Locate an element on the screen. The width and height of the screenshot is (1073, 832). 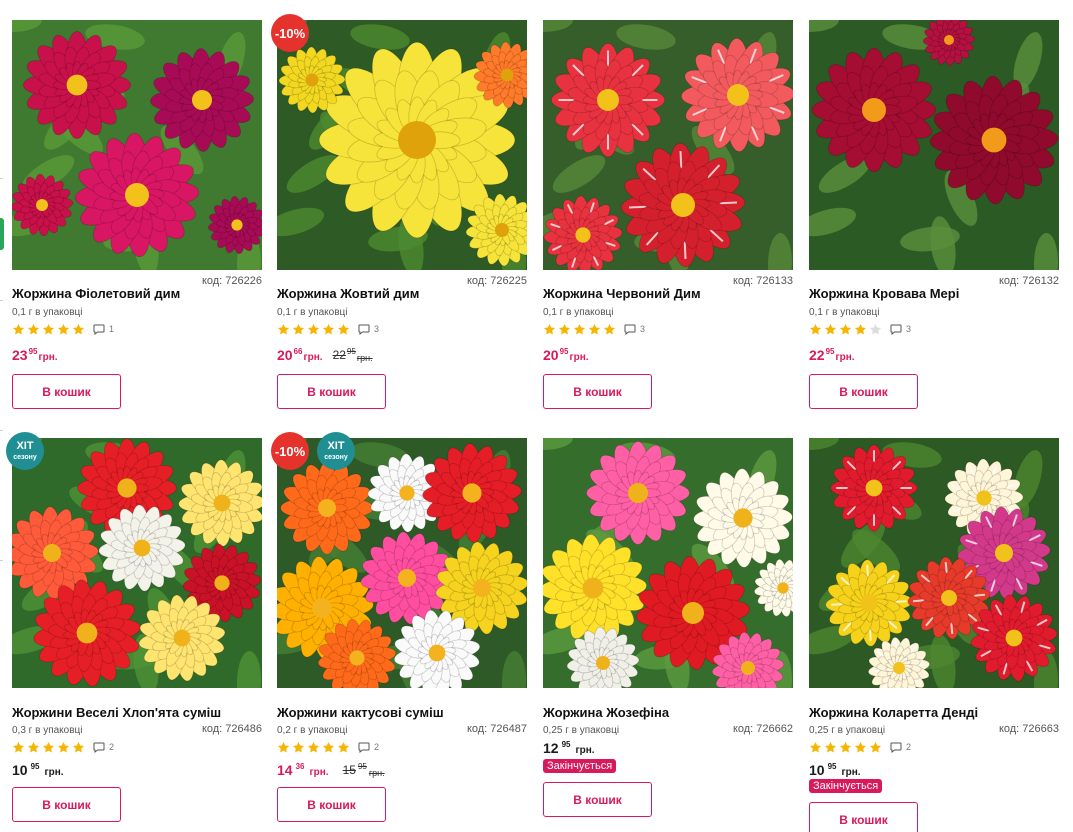
old-price: 22 95 грн. is located at coordinates (353, 355).